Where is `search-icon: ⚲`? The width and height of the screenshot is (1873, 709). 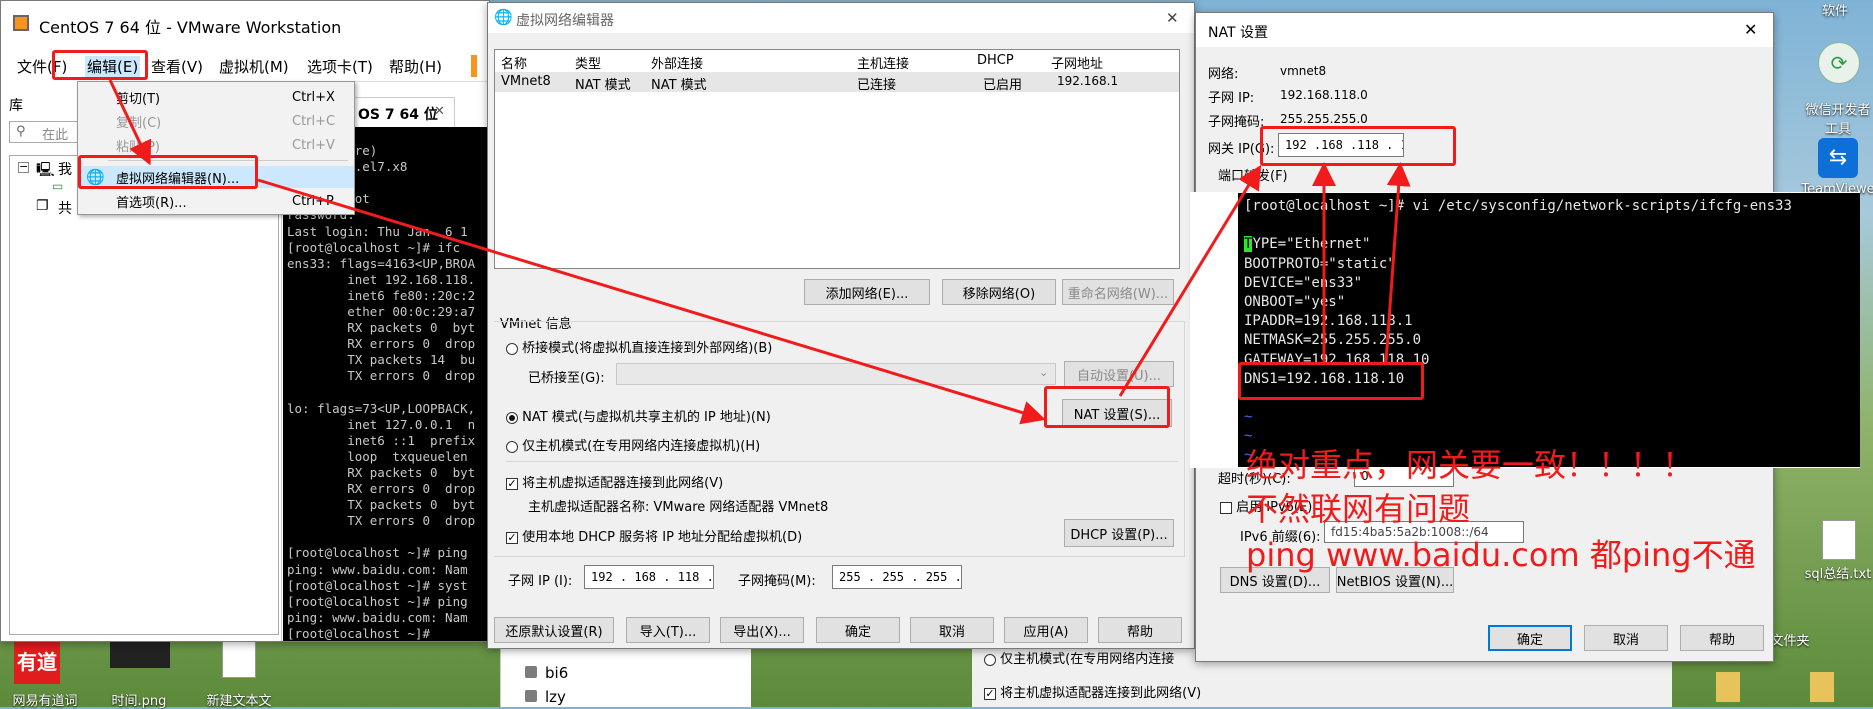 search-icon: ⚲ is located at coordinates (21, 131).